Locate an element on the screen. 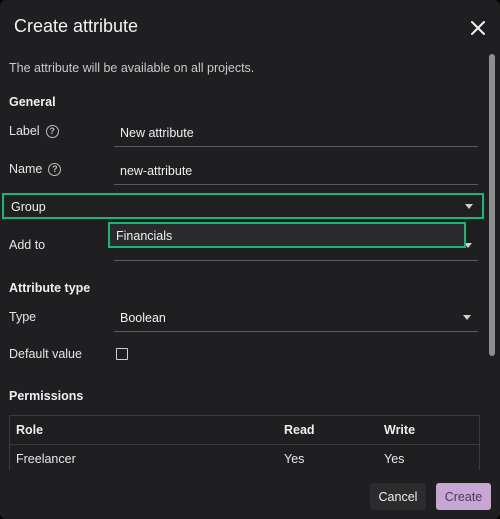  default-value-label: Default value is located at coordinates (45, 354).